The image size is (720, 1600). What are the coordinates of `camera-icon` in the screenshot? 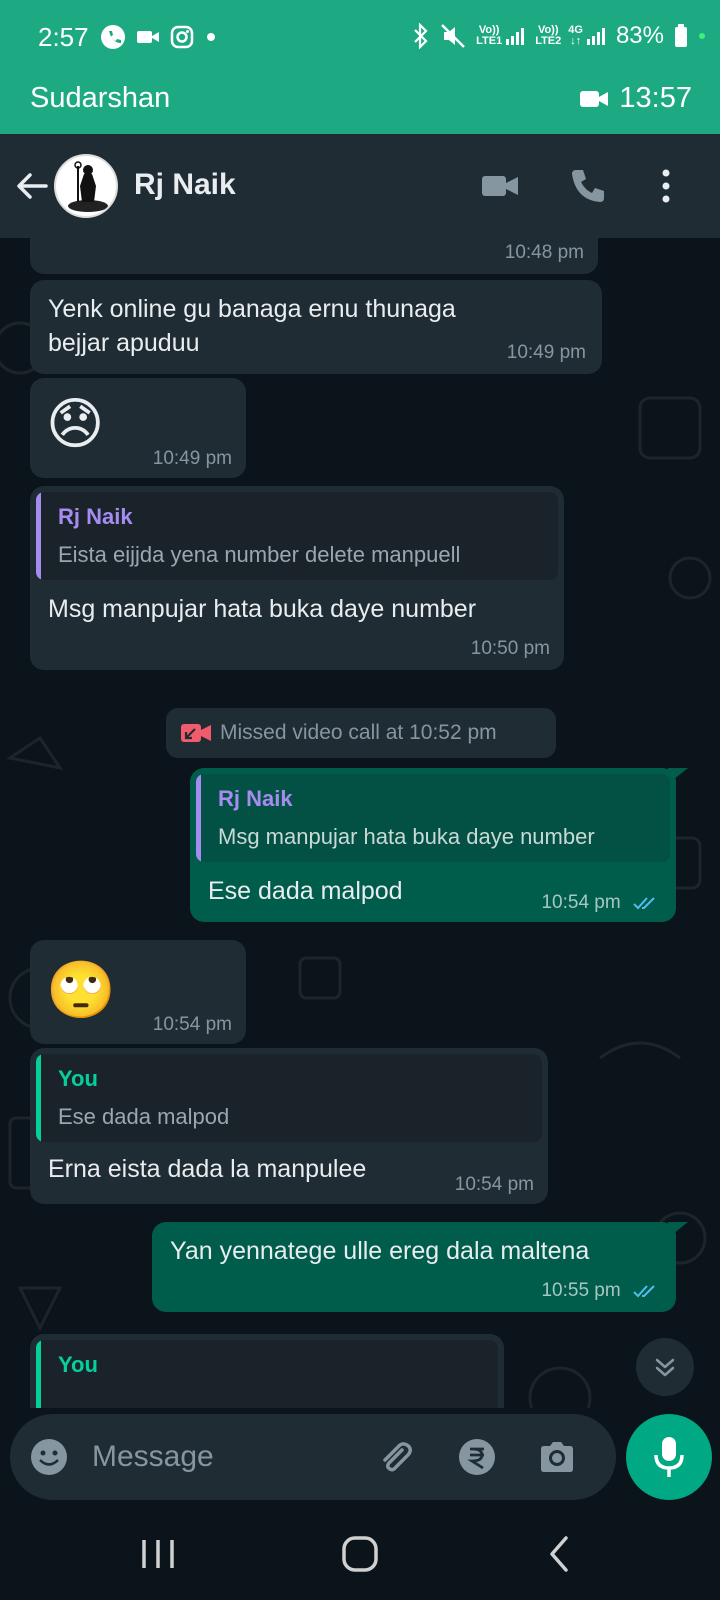 It's located at (557, 1457).